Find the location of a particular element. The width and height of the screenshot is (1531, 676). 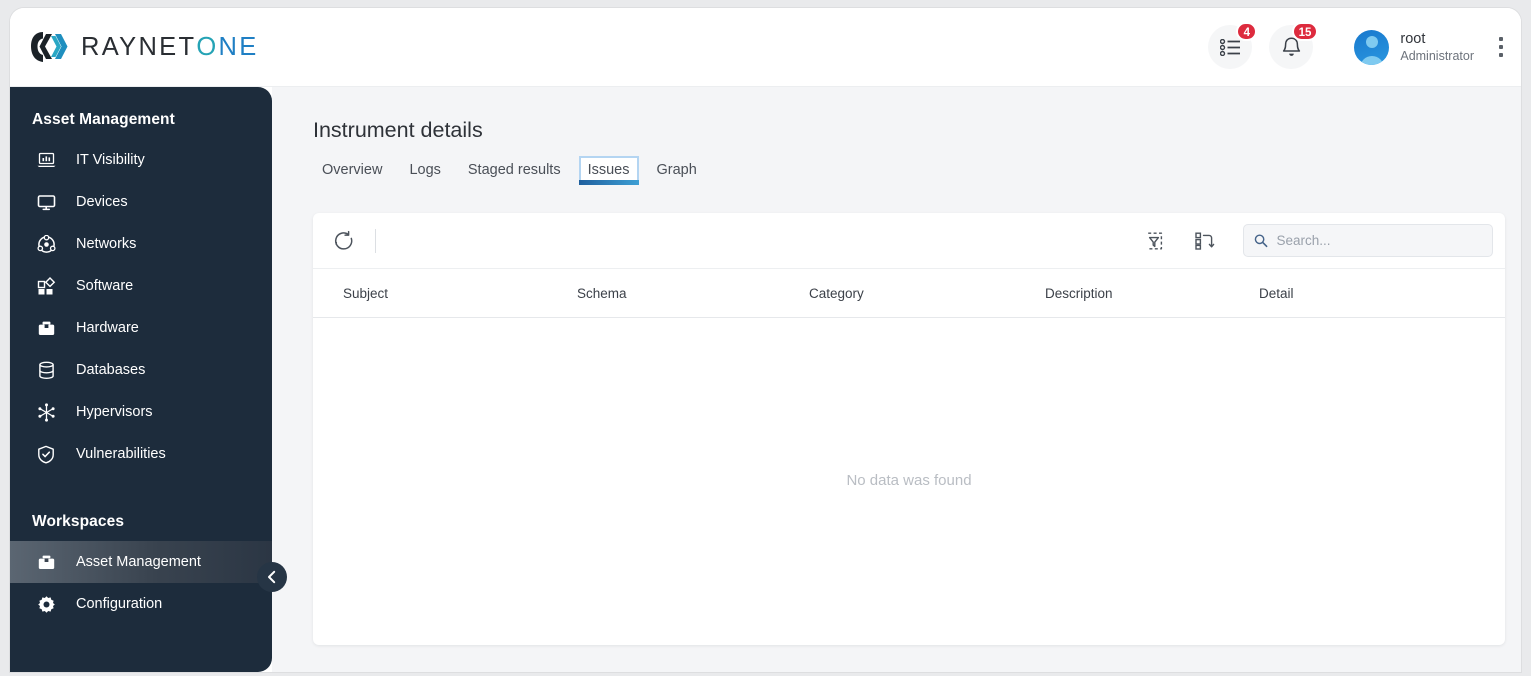

toolbar-right-actions is located at coordinates (1316, 241).